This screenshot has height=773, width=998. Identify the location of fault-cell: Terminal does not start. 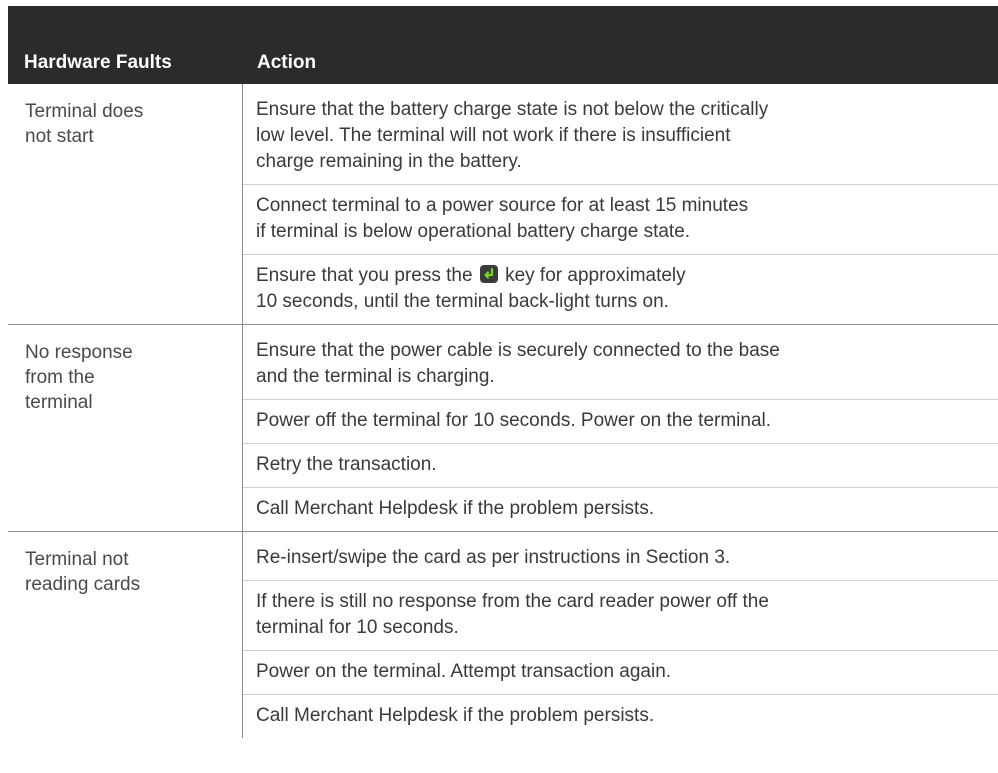
(125, 204).